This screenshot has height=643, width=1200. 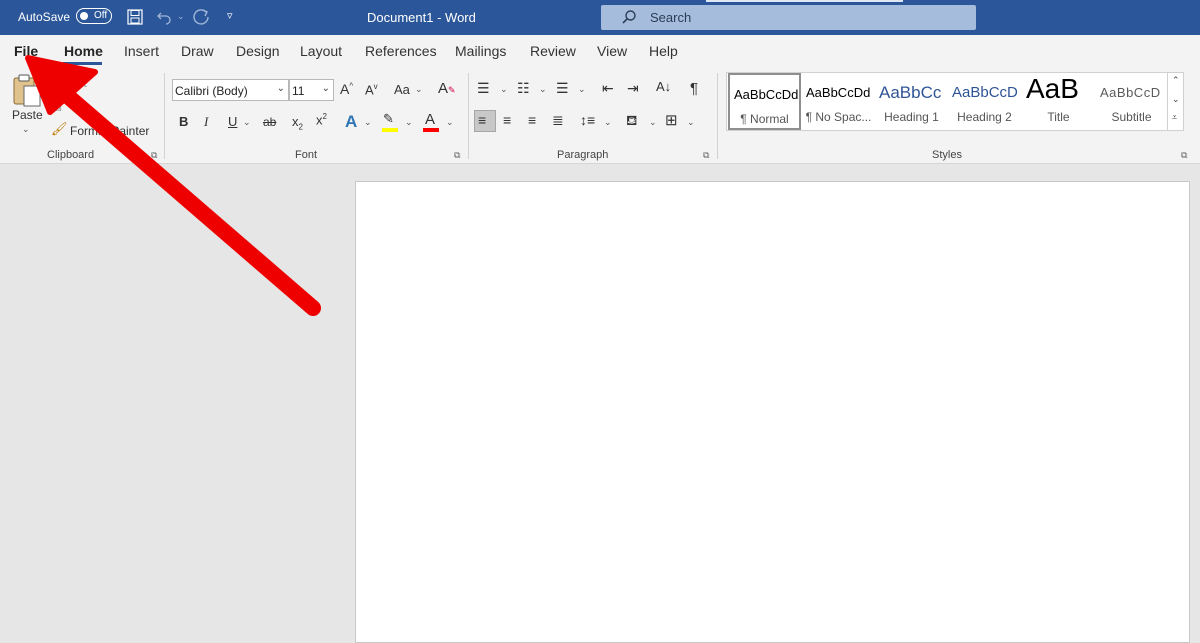 I want to click on shrink-font-icon: Av, so click(x=371, y=89).